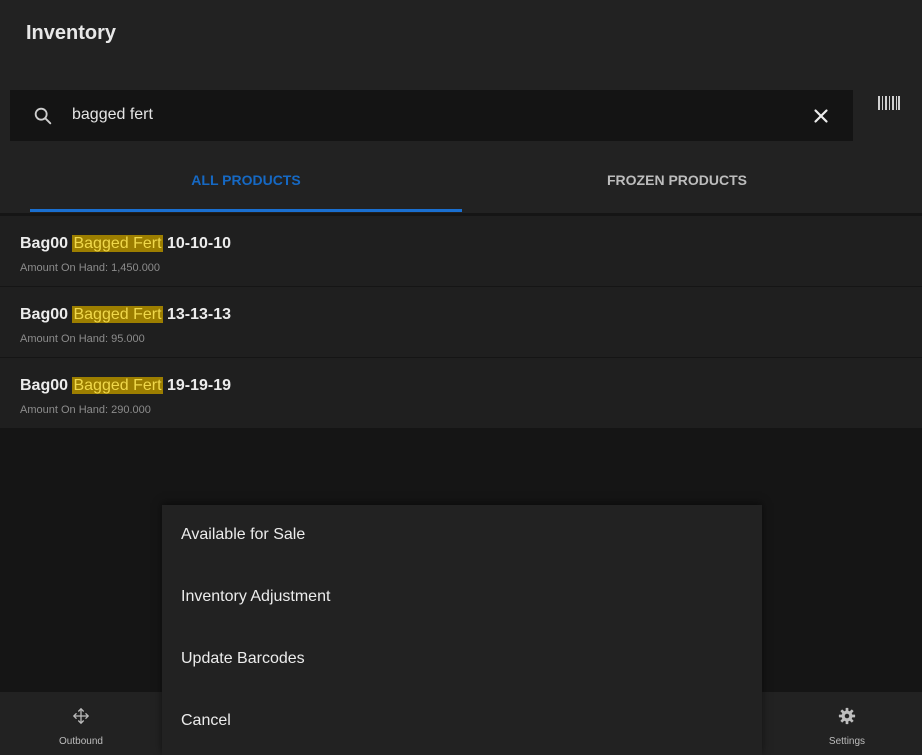  Describe the element at coordinates (199, 243) in the screenshot. I see `product-suffix: 10-10-10` at that location.